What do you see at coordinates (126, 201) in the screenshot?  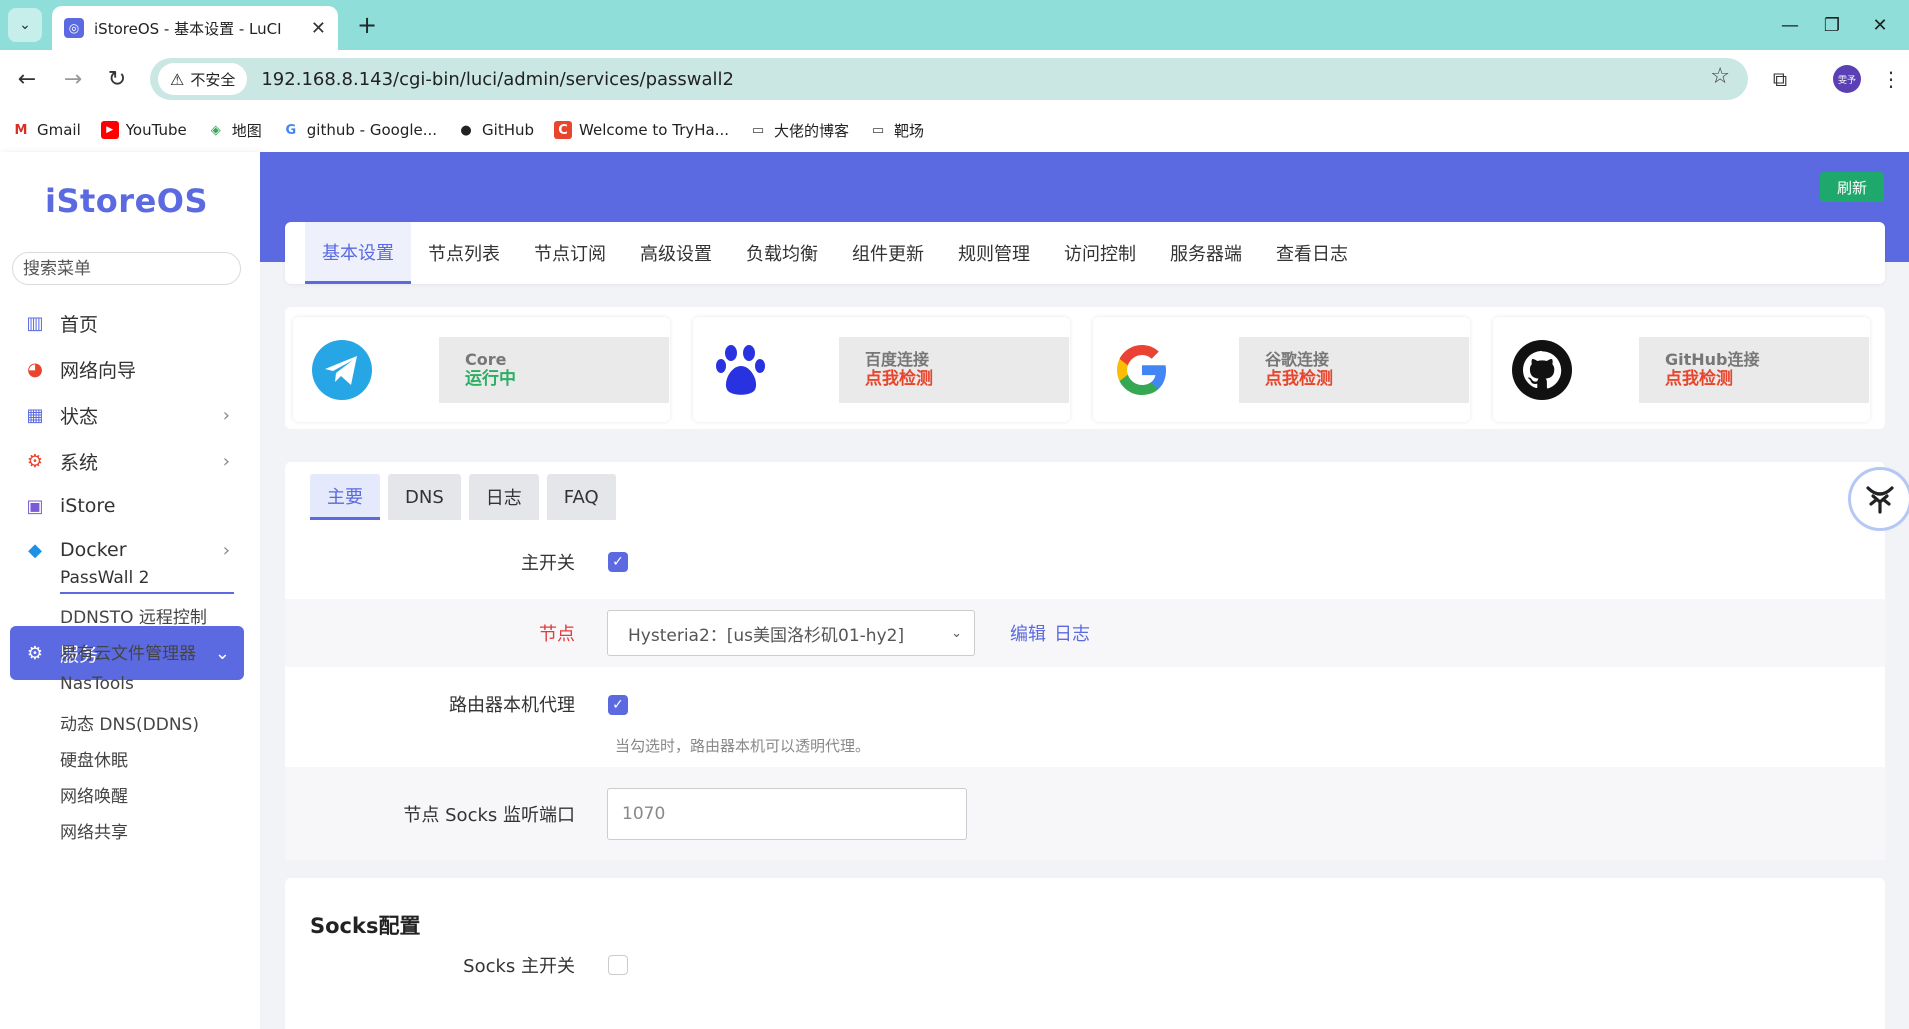 I see `istoreos-logo: iStoreOS` at bounding box center [126, 201].